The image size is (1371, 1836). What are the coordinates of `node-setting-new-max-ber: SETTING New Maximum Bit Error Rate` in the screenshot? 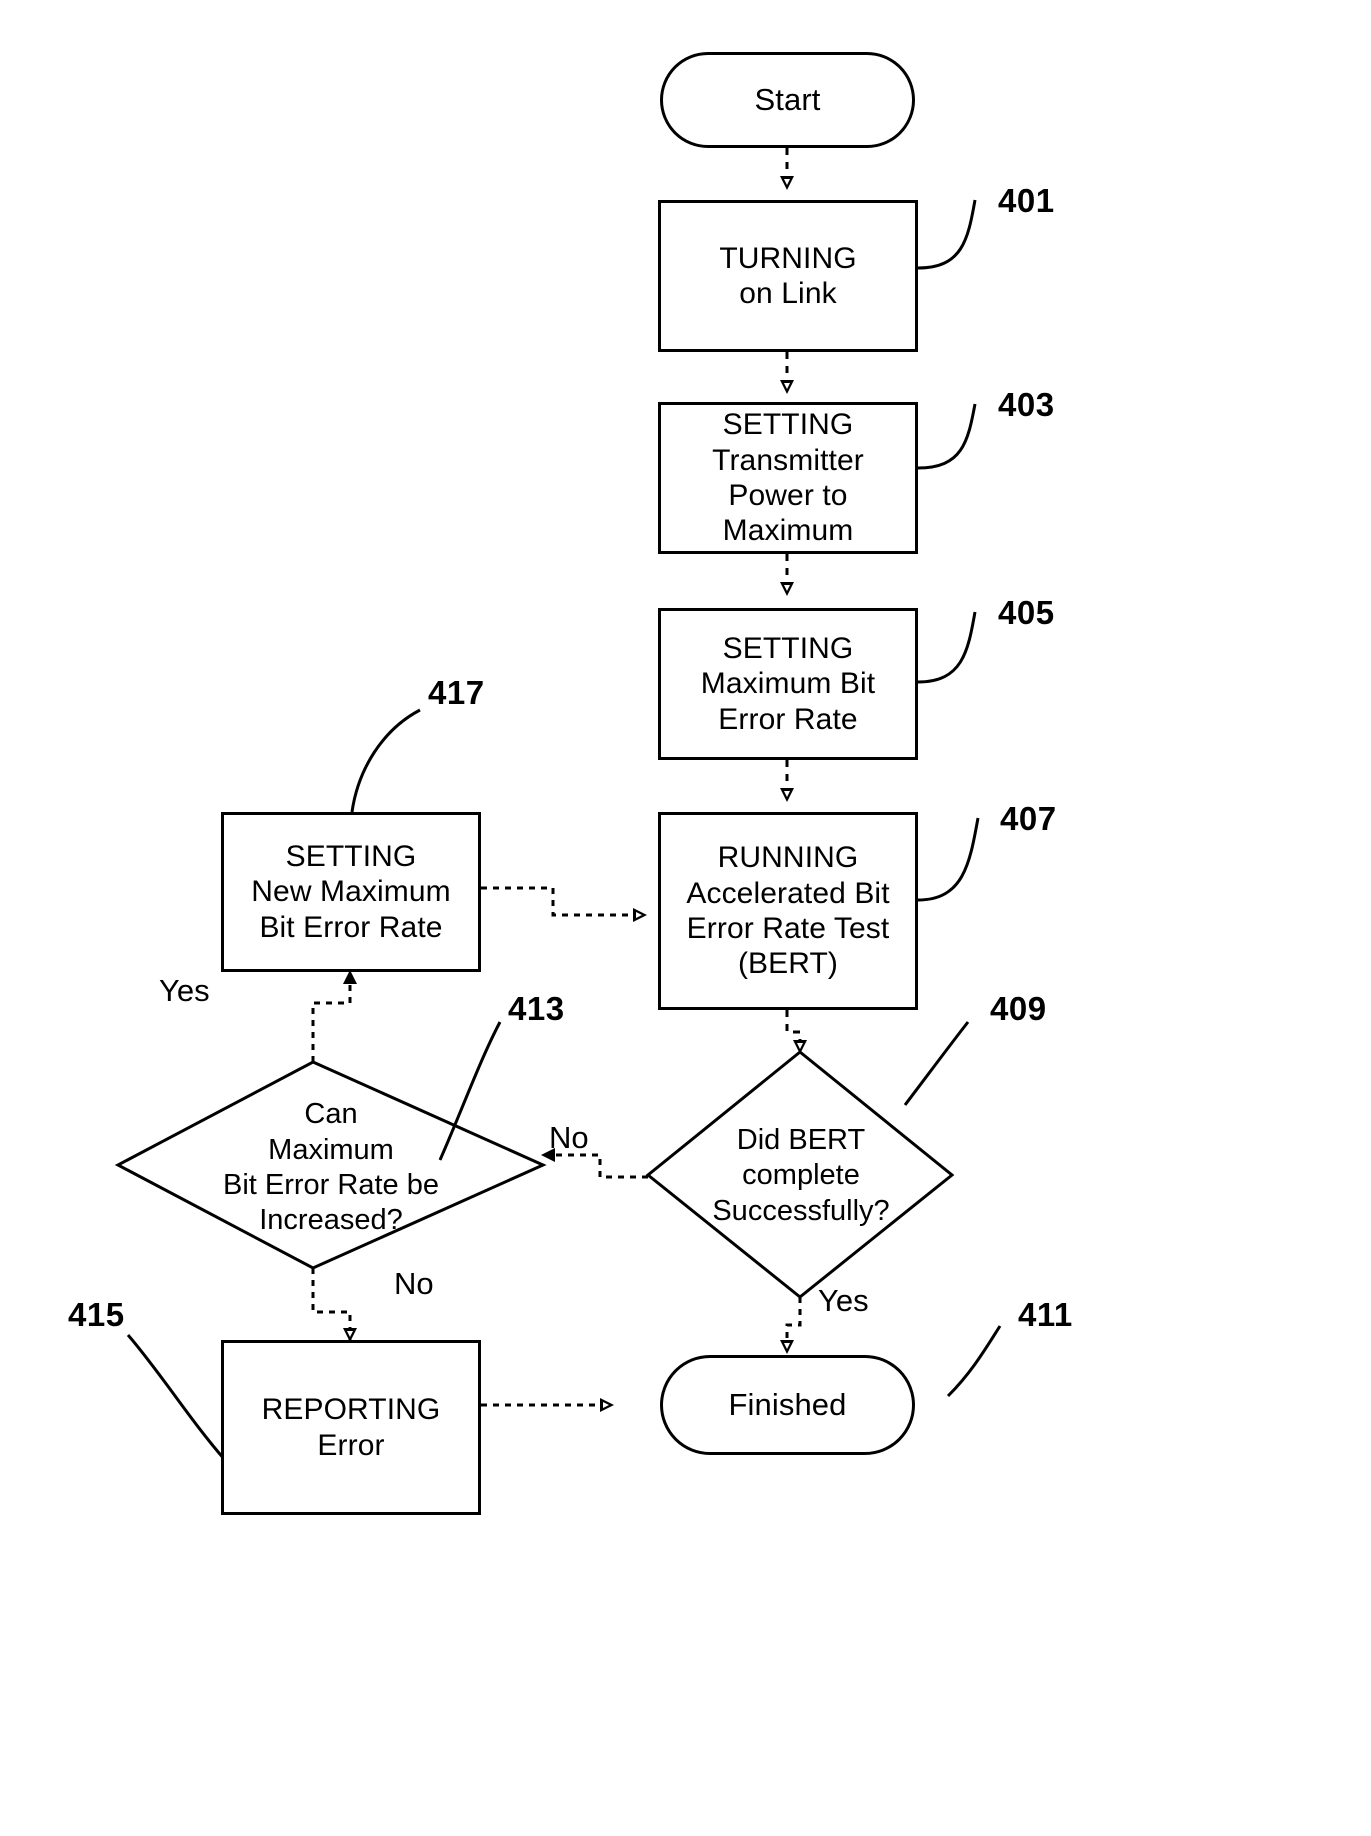 It's located at (351, 892).